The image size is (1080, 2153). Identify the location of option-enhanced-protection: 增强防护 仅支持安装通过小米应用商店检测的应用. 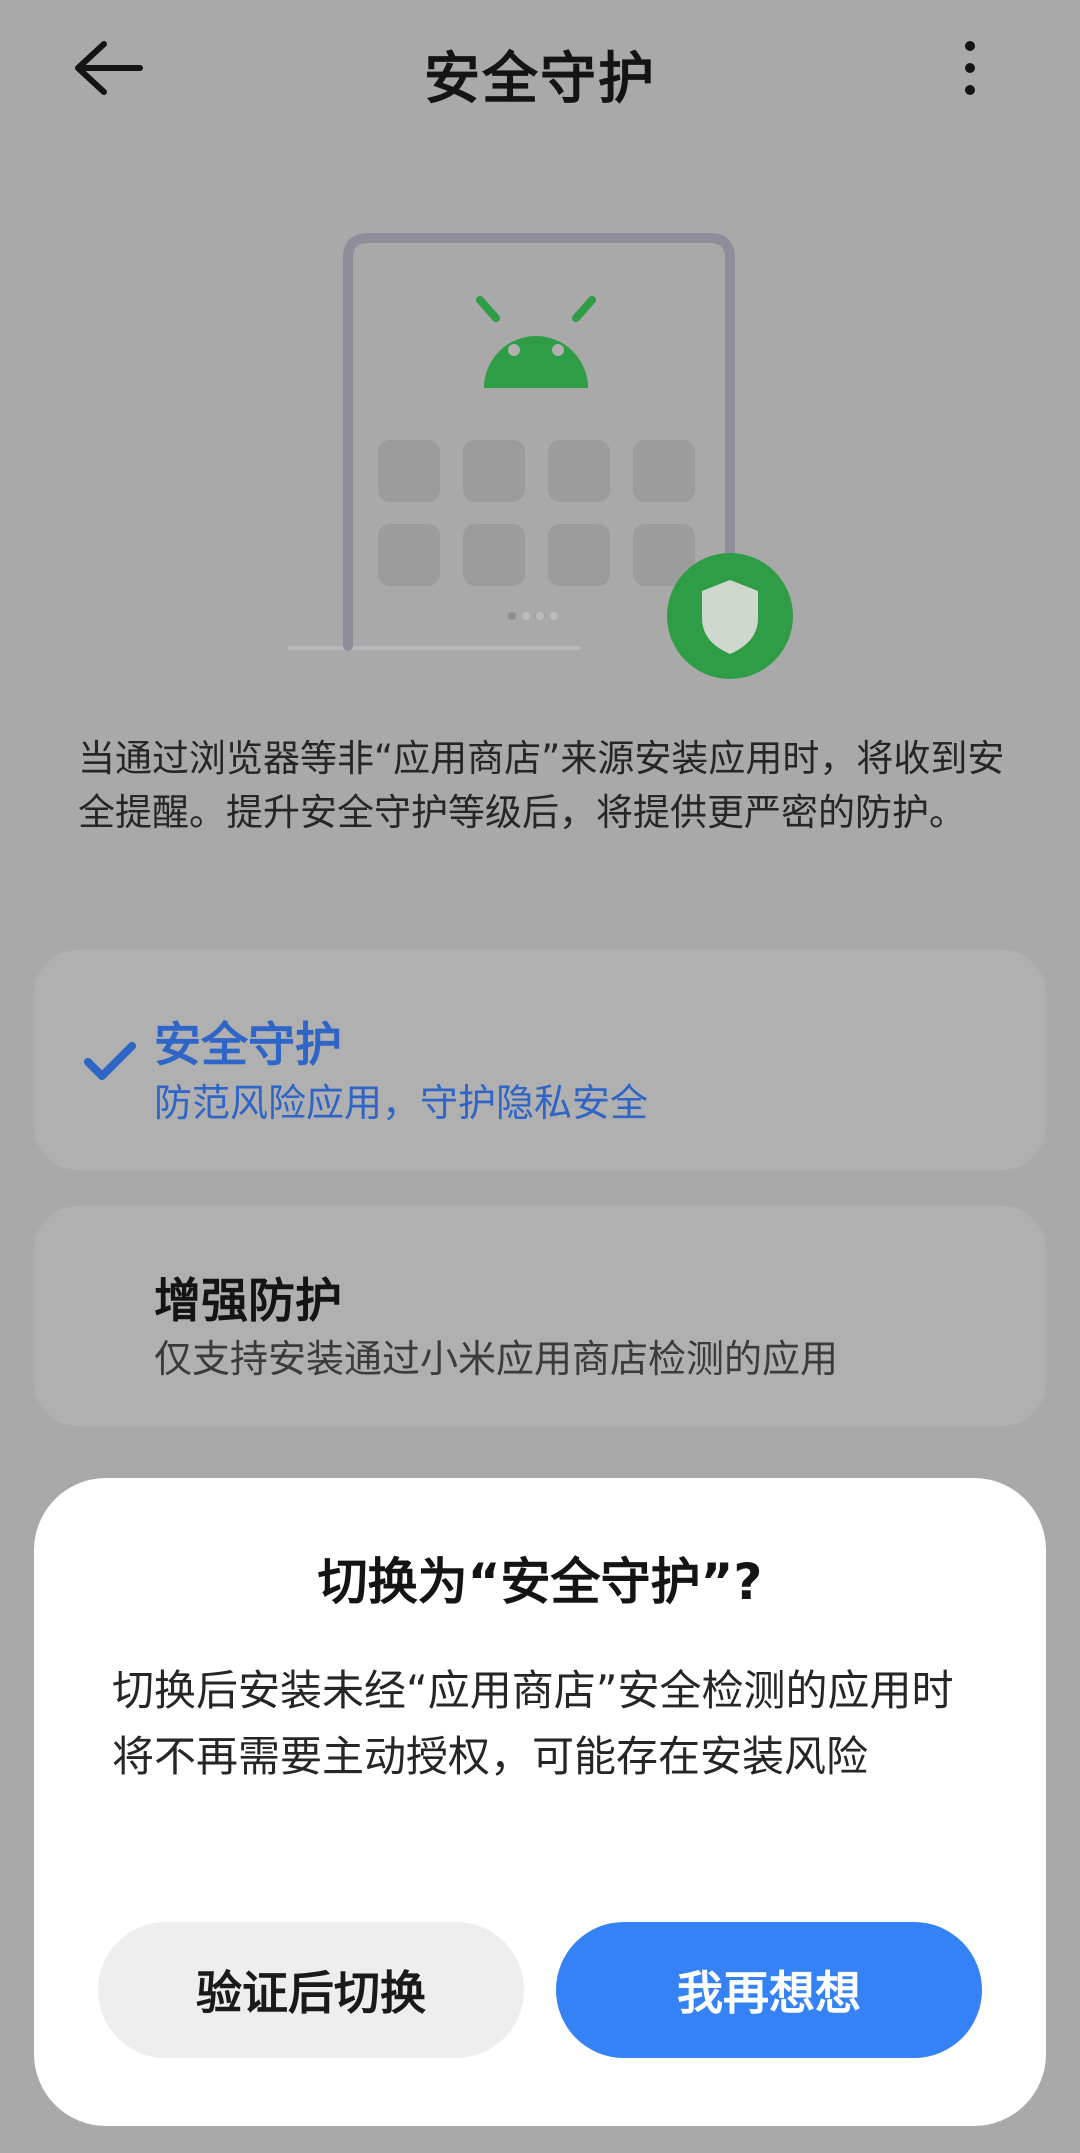
(540, 1316).